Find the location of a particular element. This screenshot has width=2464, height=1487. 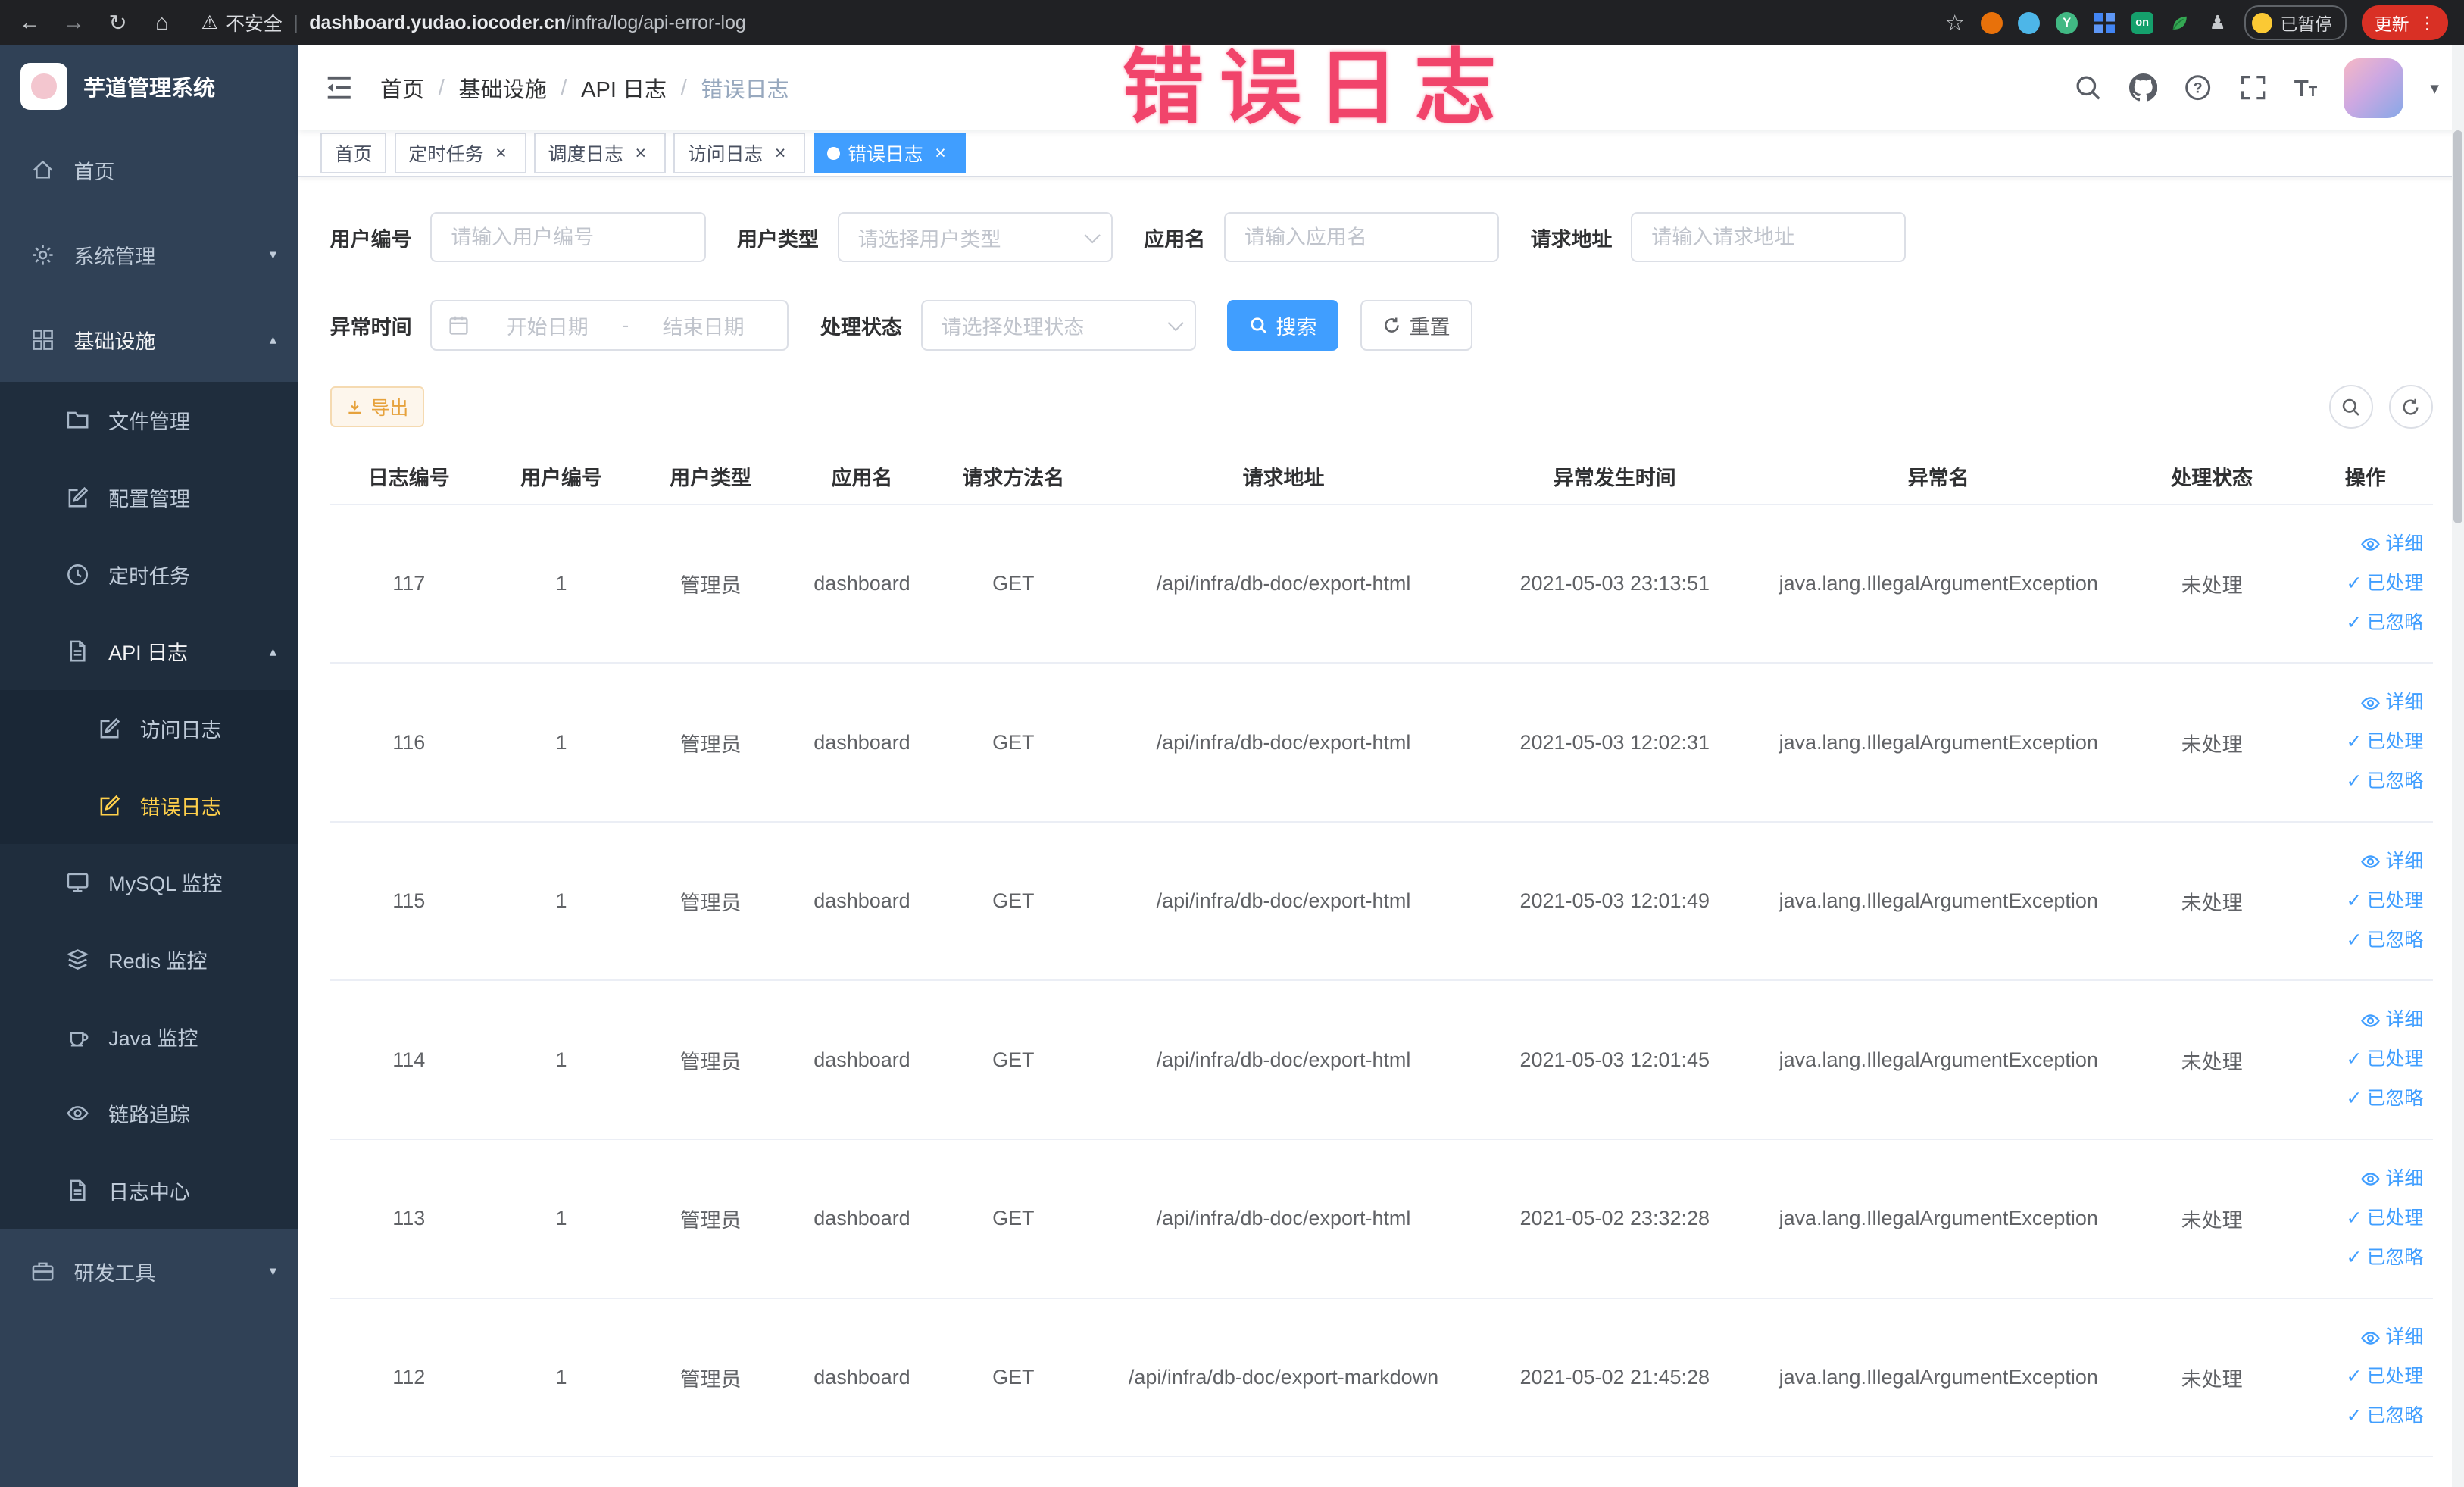

reload-button: ↻ is located at coordinates (118, 22).